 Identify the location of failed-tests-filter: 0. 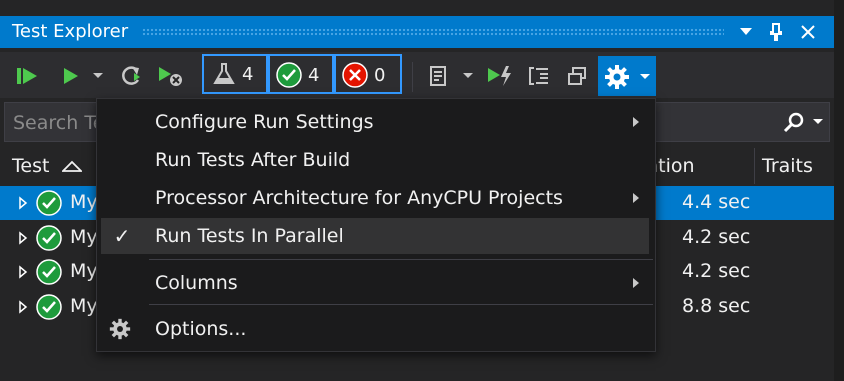
(368, 74).